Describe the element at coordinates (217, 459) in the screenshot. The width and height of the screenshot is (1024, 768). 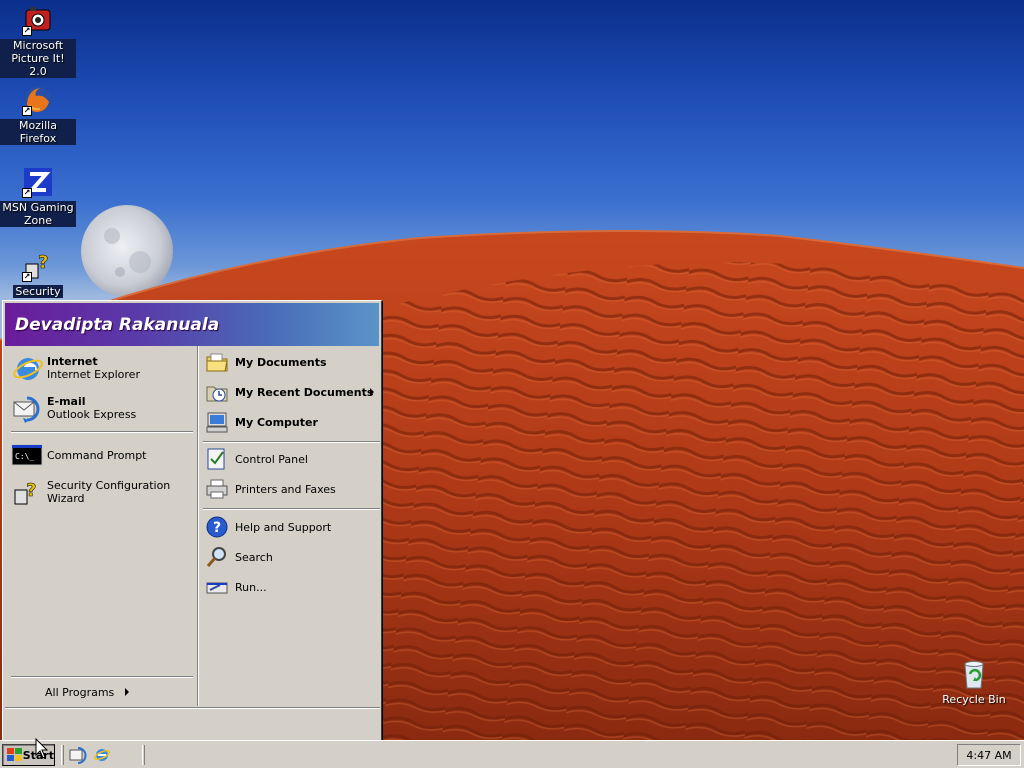
I see `control-panel-icon` at that location.